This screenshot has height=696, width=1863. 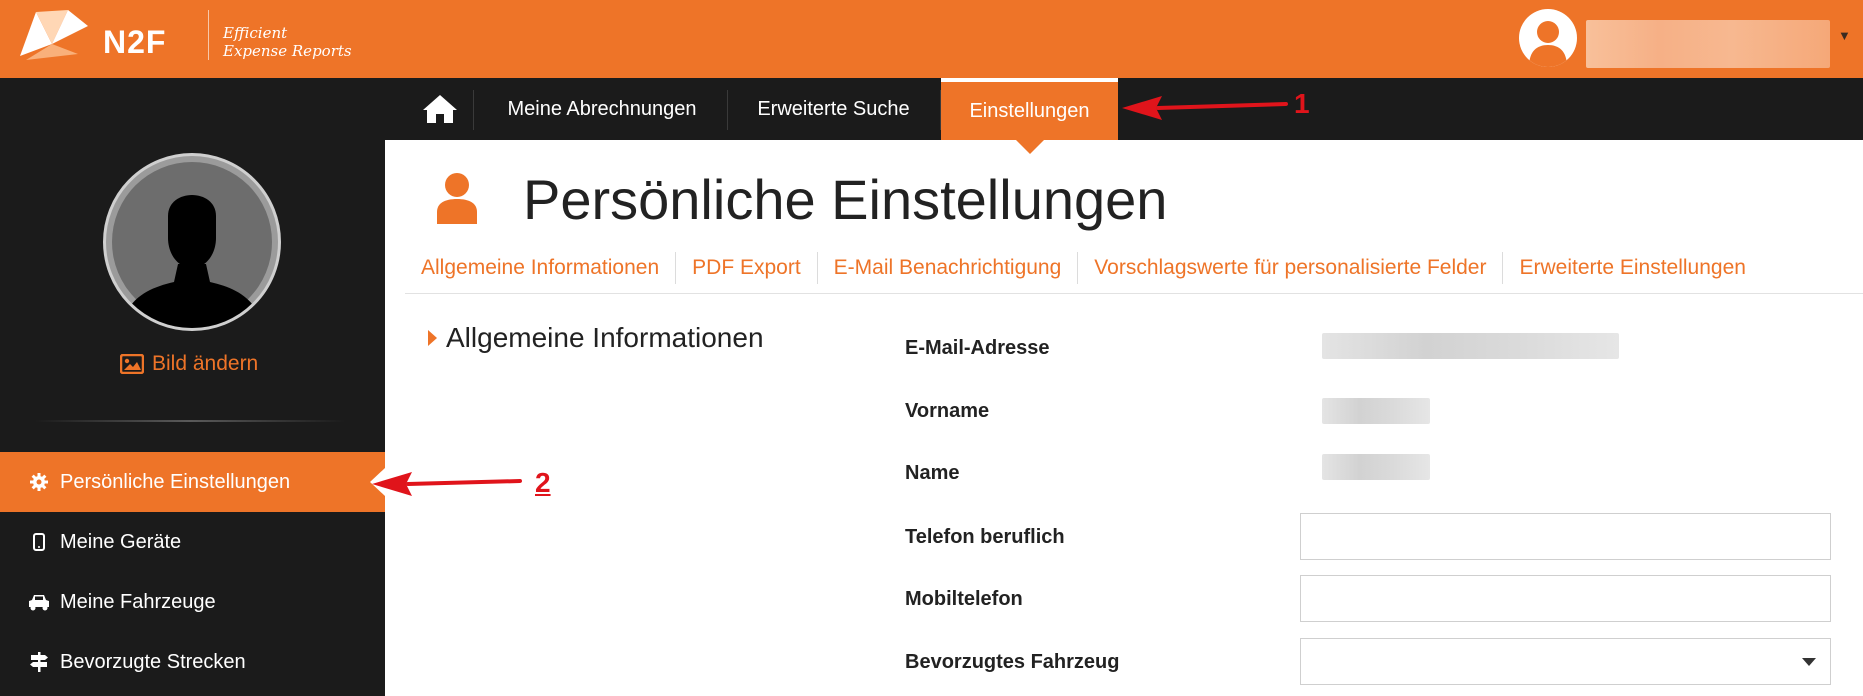 What do you see at coordinates (1565, 536) in the screenshot?
I see `work-phone-input` at bounding box center [1565, 536].